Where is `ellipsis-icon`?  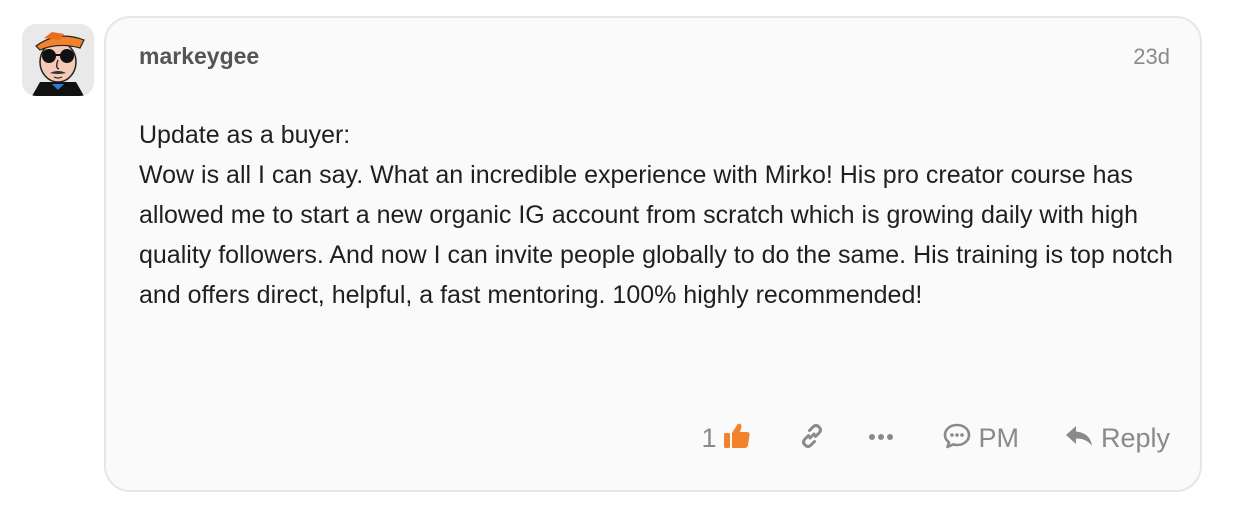 ellipsis-icon is located at coordinates (881, 438).